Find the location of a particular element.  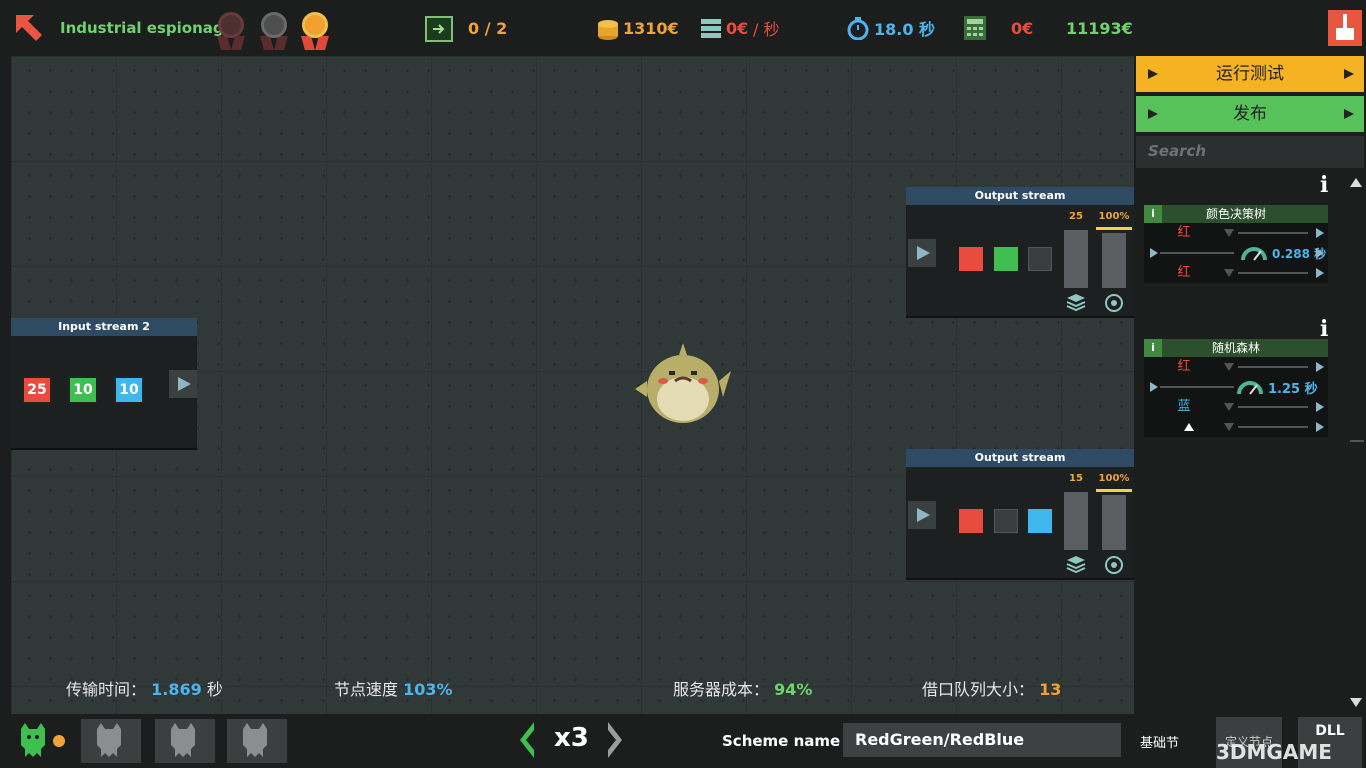

library-node-decision-tree: i 颜色决策树 红 0.288 秒 红 is located at coordinates (1236, 244).